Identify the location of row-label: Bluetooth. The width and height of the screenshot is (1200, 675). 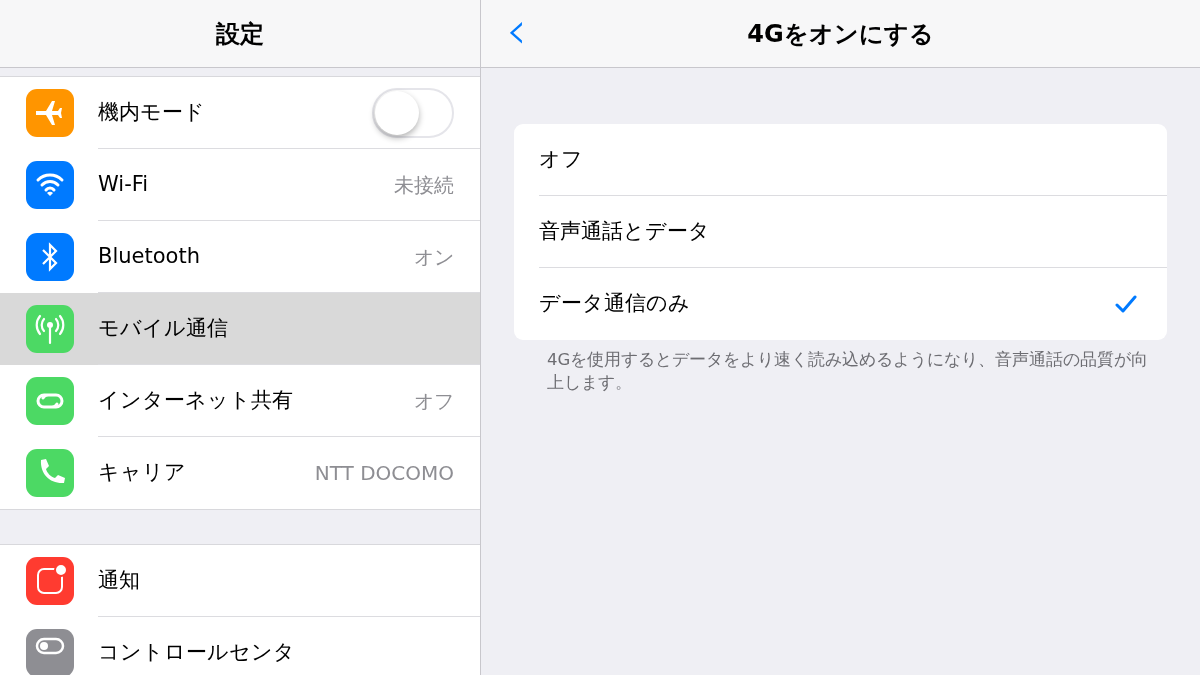
(149, 256).